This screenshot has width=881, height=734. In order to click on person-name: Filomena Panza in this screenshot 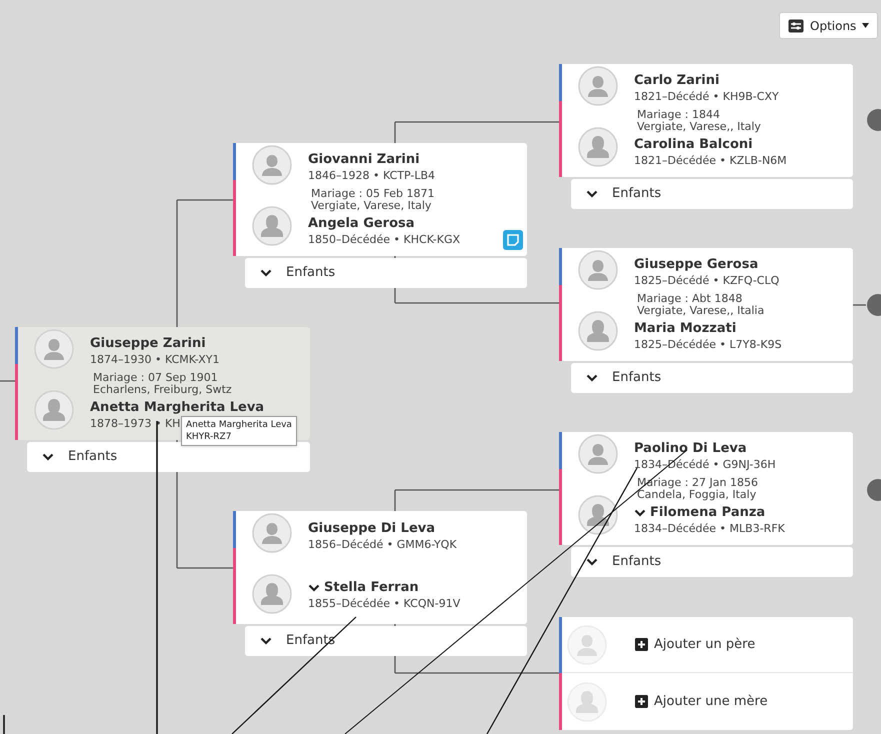, I will do `click(708, 513)`.